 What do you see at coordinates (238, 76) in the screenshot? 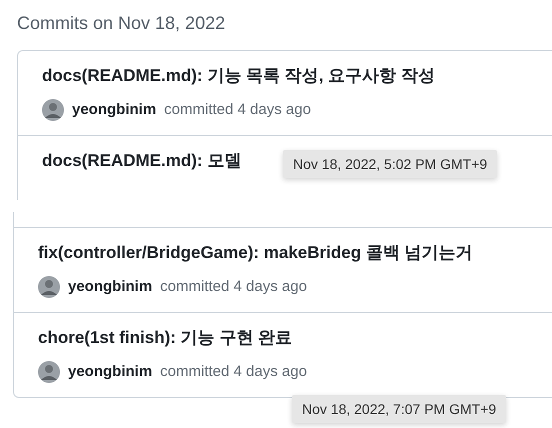
I see `commit-title: docs(README.md): 기능 목록 작성, 요구사항 작성` at bounding box center [238, 76].